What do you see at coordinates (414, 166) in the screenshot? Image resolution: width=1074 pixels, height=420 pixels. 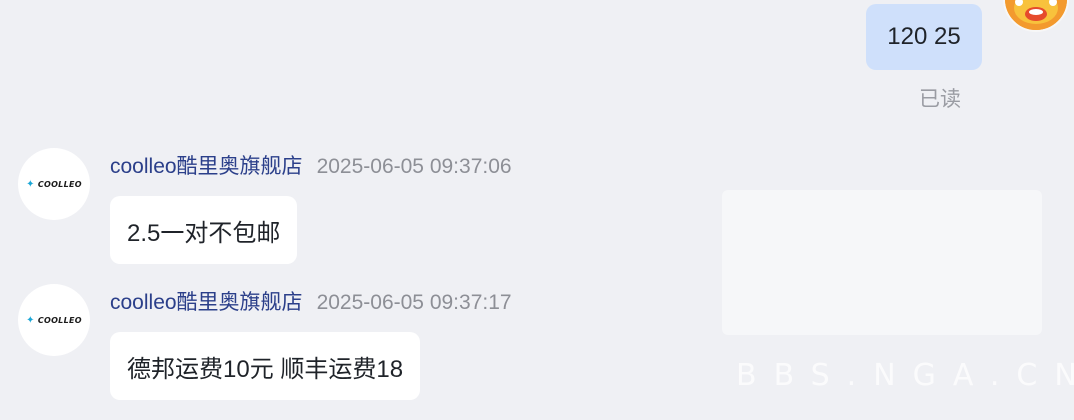 I see `message-time: 2025-06-05 09:37:06` at bounding box center [414, 166].